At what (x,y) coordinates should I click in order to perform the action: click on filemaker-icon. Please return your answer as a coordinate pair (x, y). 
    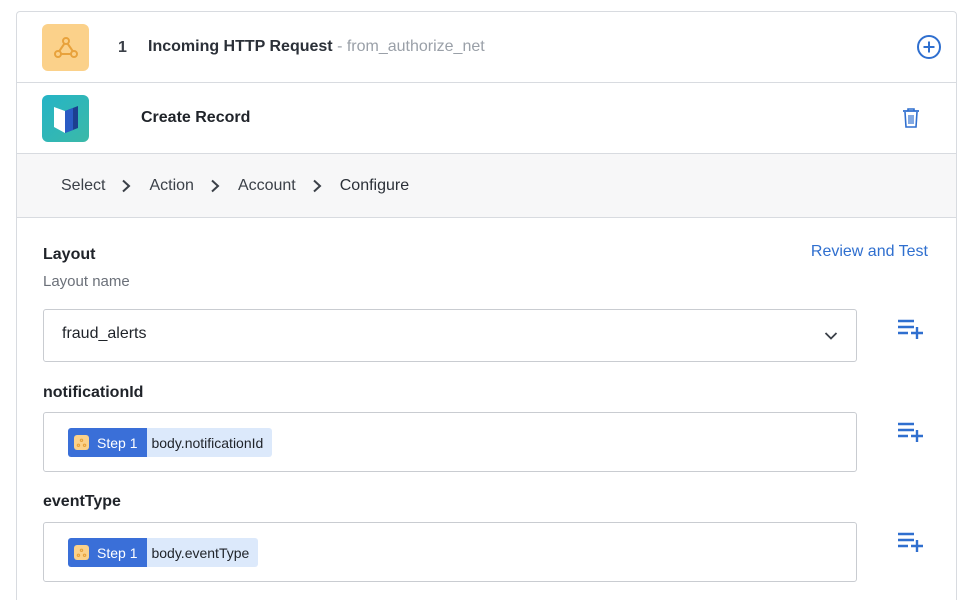
    Looking at the image, I should click on (65, 118).